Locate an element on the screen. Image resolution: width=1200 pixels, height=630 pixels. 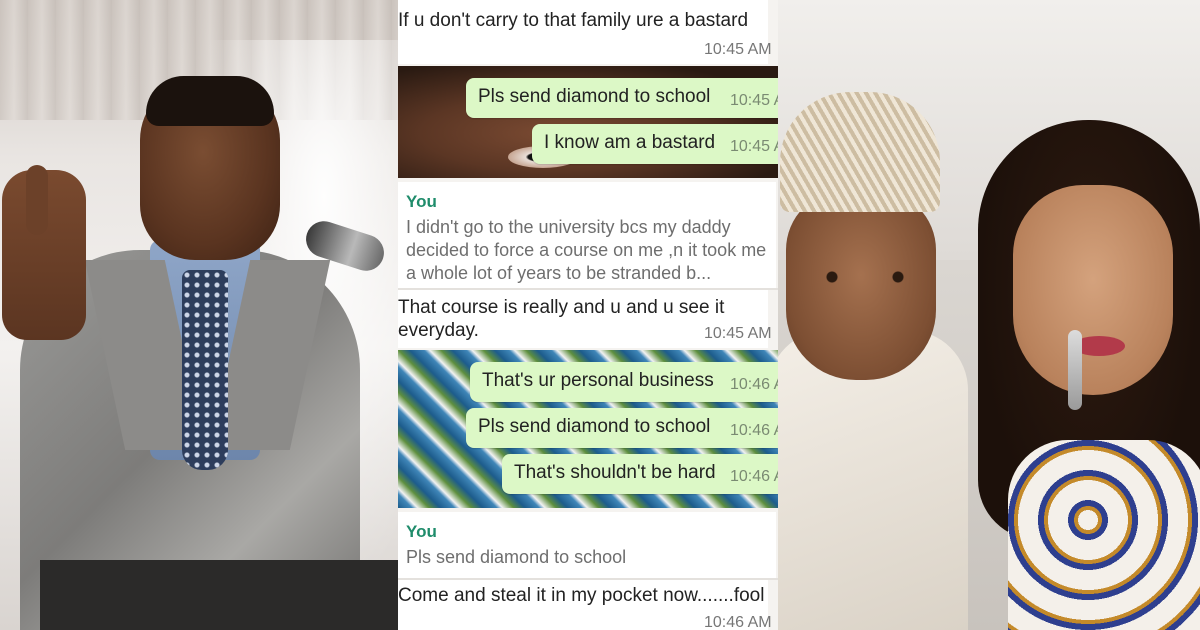
quote-text: Pls send diamond to school is located at coordinates (516, 557).